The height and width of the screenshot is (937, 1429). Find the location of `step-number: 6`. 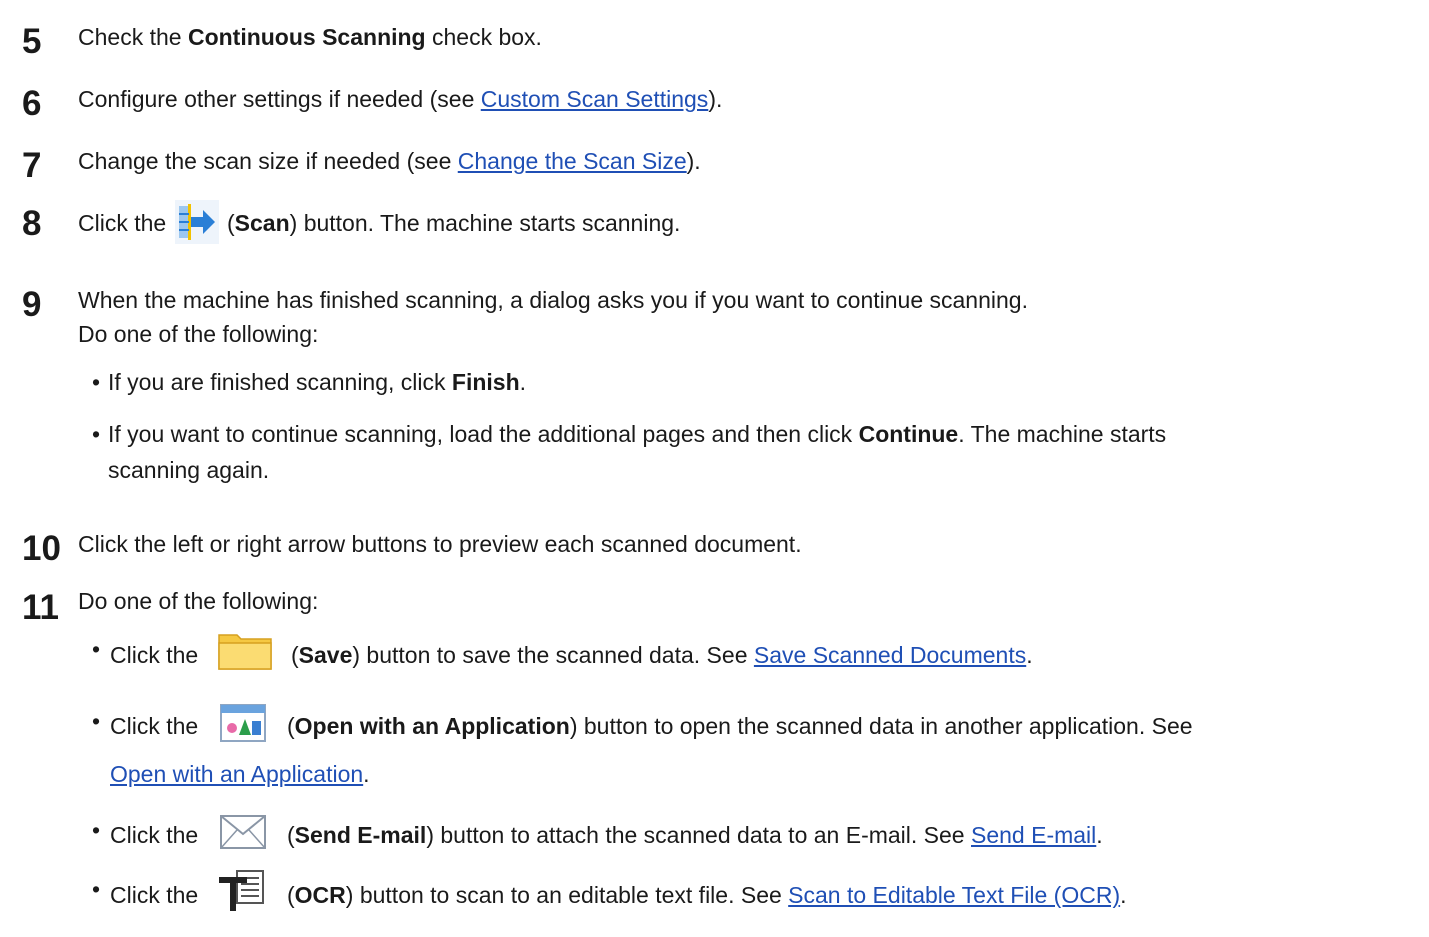

step-number: 6 is located at coordinates (32, 103).